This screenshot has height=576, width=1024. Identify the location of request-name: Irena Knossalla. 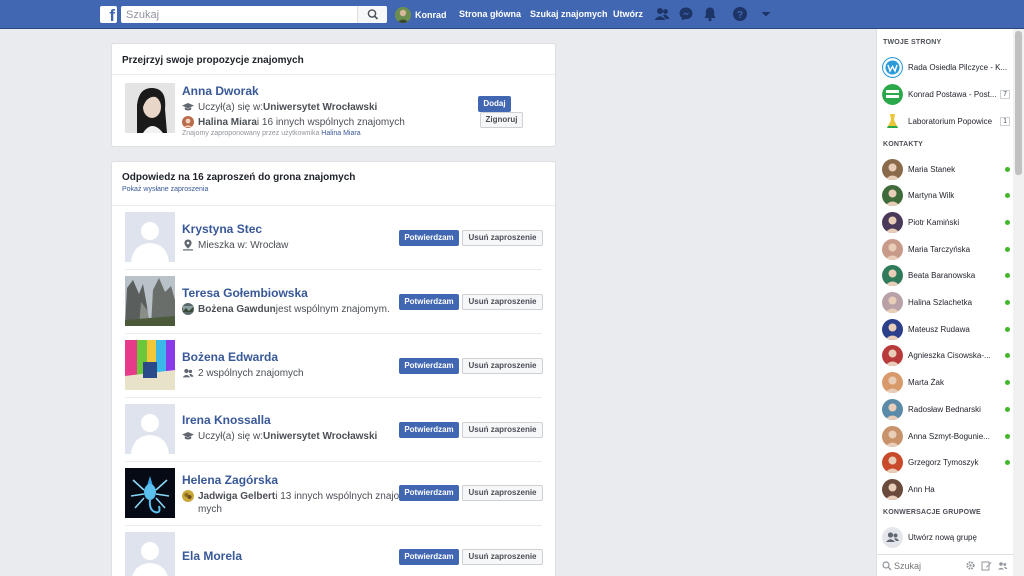
(226, 420).